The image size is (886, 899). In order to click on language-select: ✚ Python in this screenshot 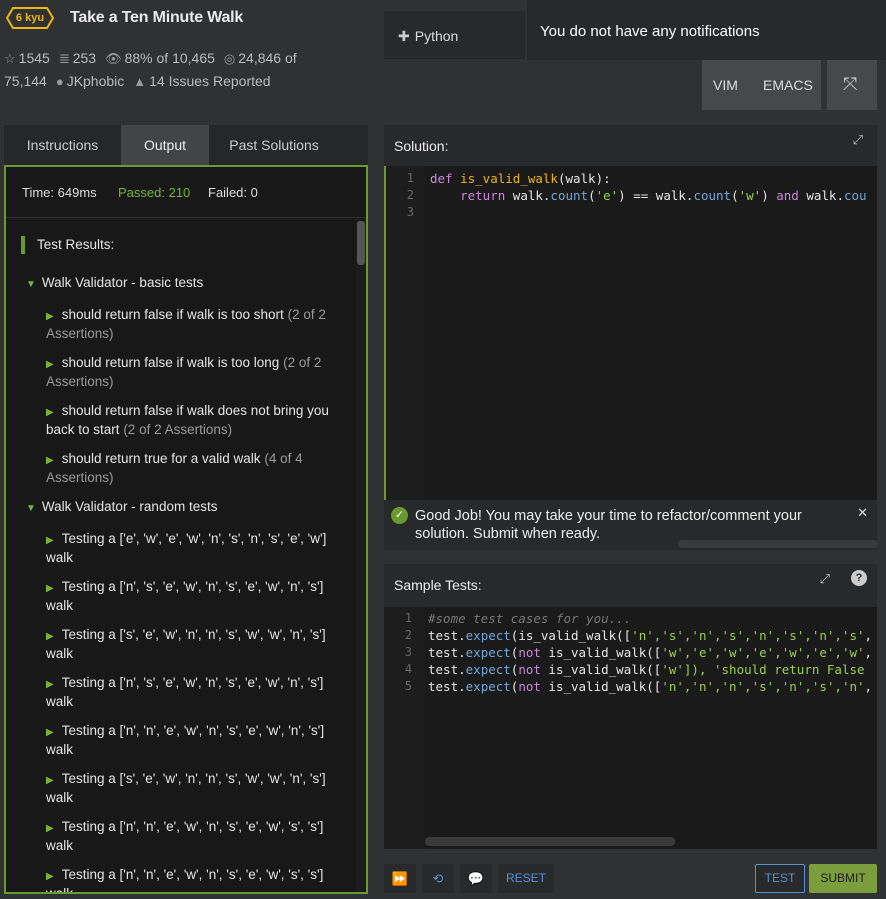, I will do `click(454, 35)`.